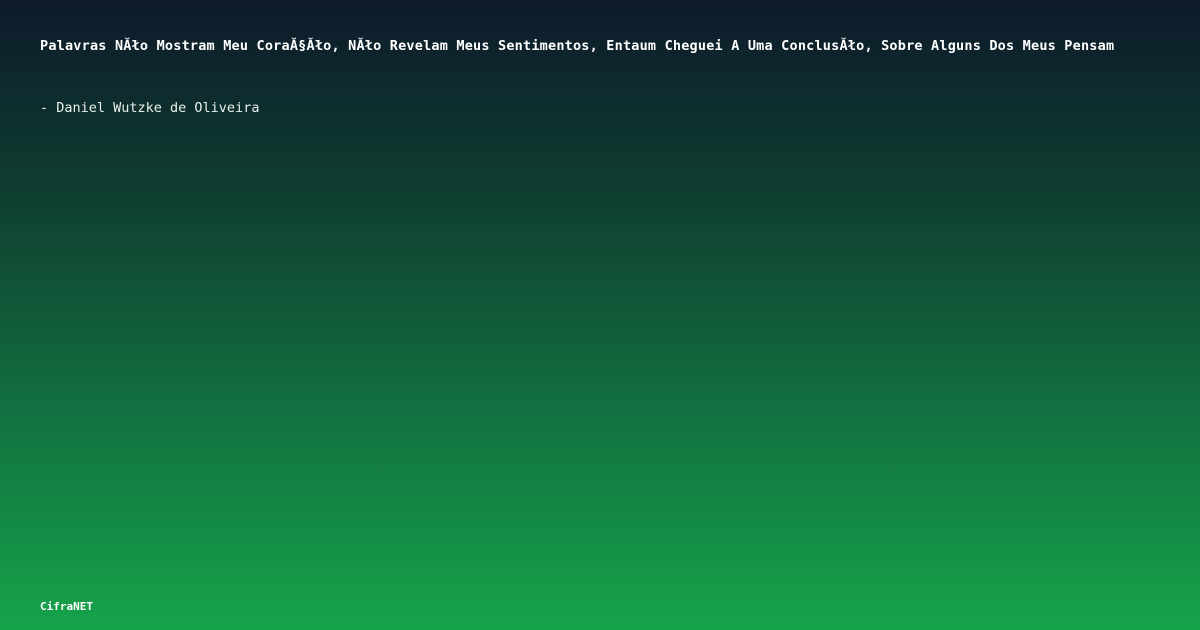  What do you see at coordinates (66, 606) in the screenshot?
I see `brand-logo-text: CifraNET` at bounding box center [66, 606].